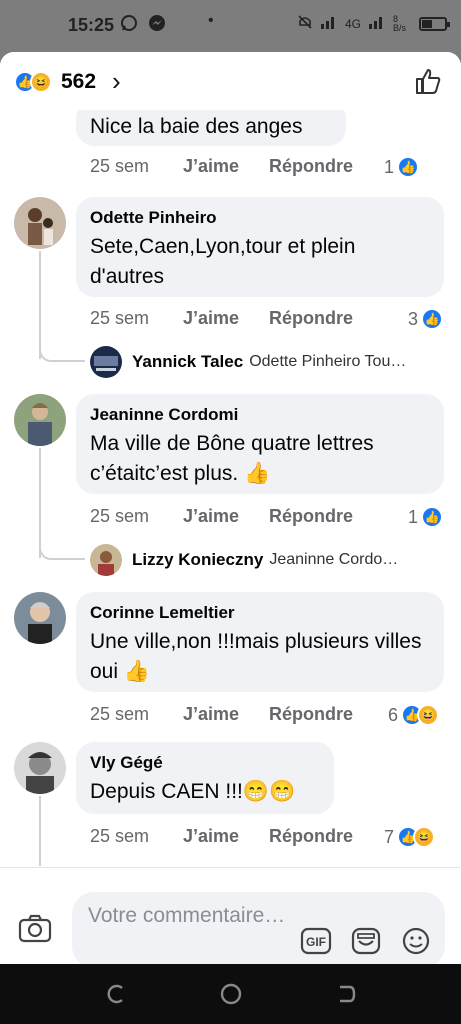 The image size is (461, 1024). I want to click on comment-author: Vly Gégé, so click(205, 763).